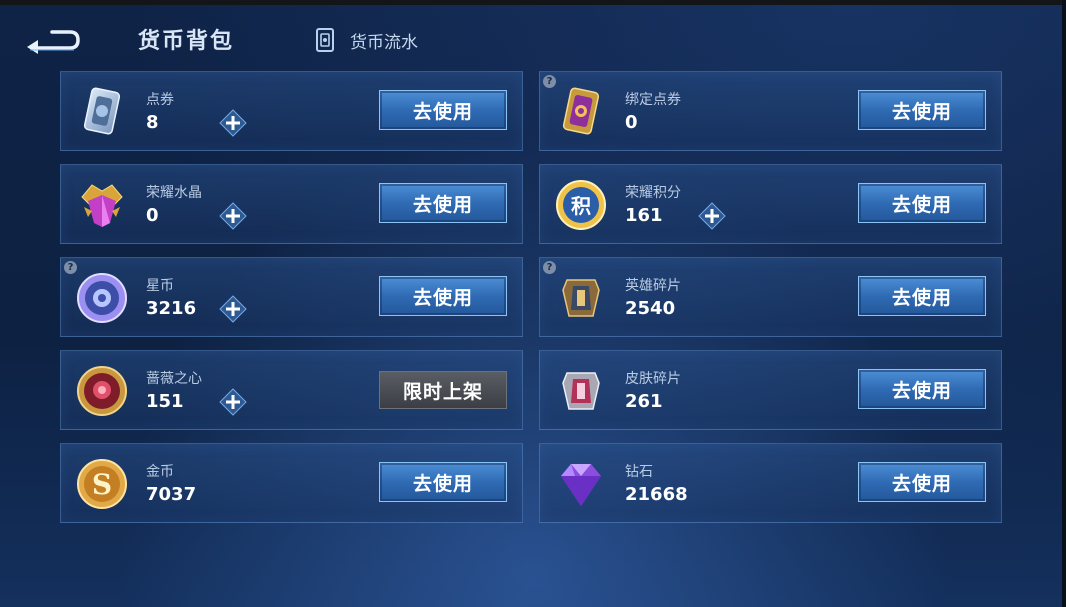 The width and height of the screenshot is (1066, 607). Describe the element at coordinates (644, 215) in the screenshot. I see `currency-amount: 161` at that location.